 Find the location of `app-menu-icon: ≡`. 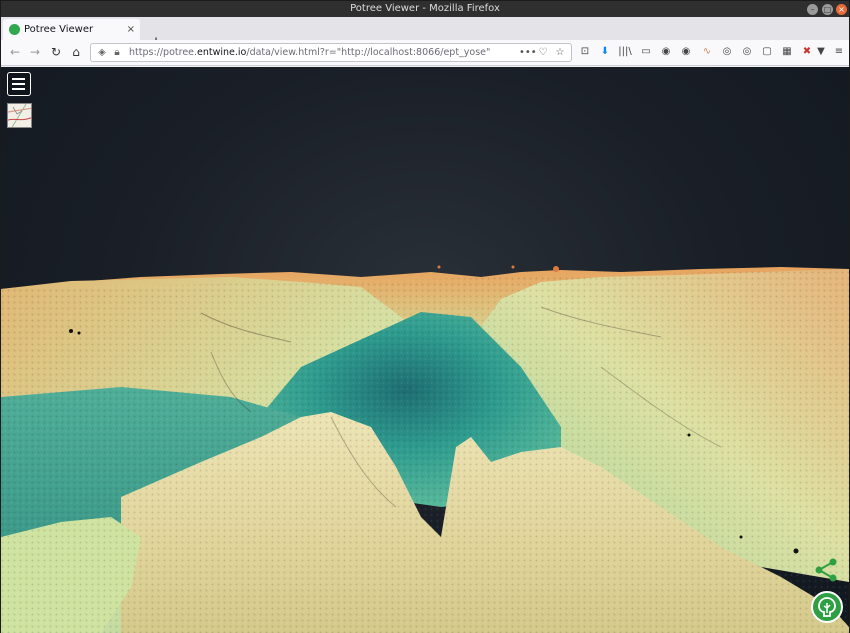

app-menu-icon: ≡ is located at coordinates (839, 52).